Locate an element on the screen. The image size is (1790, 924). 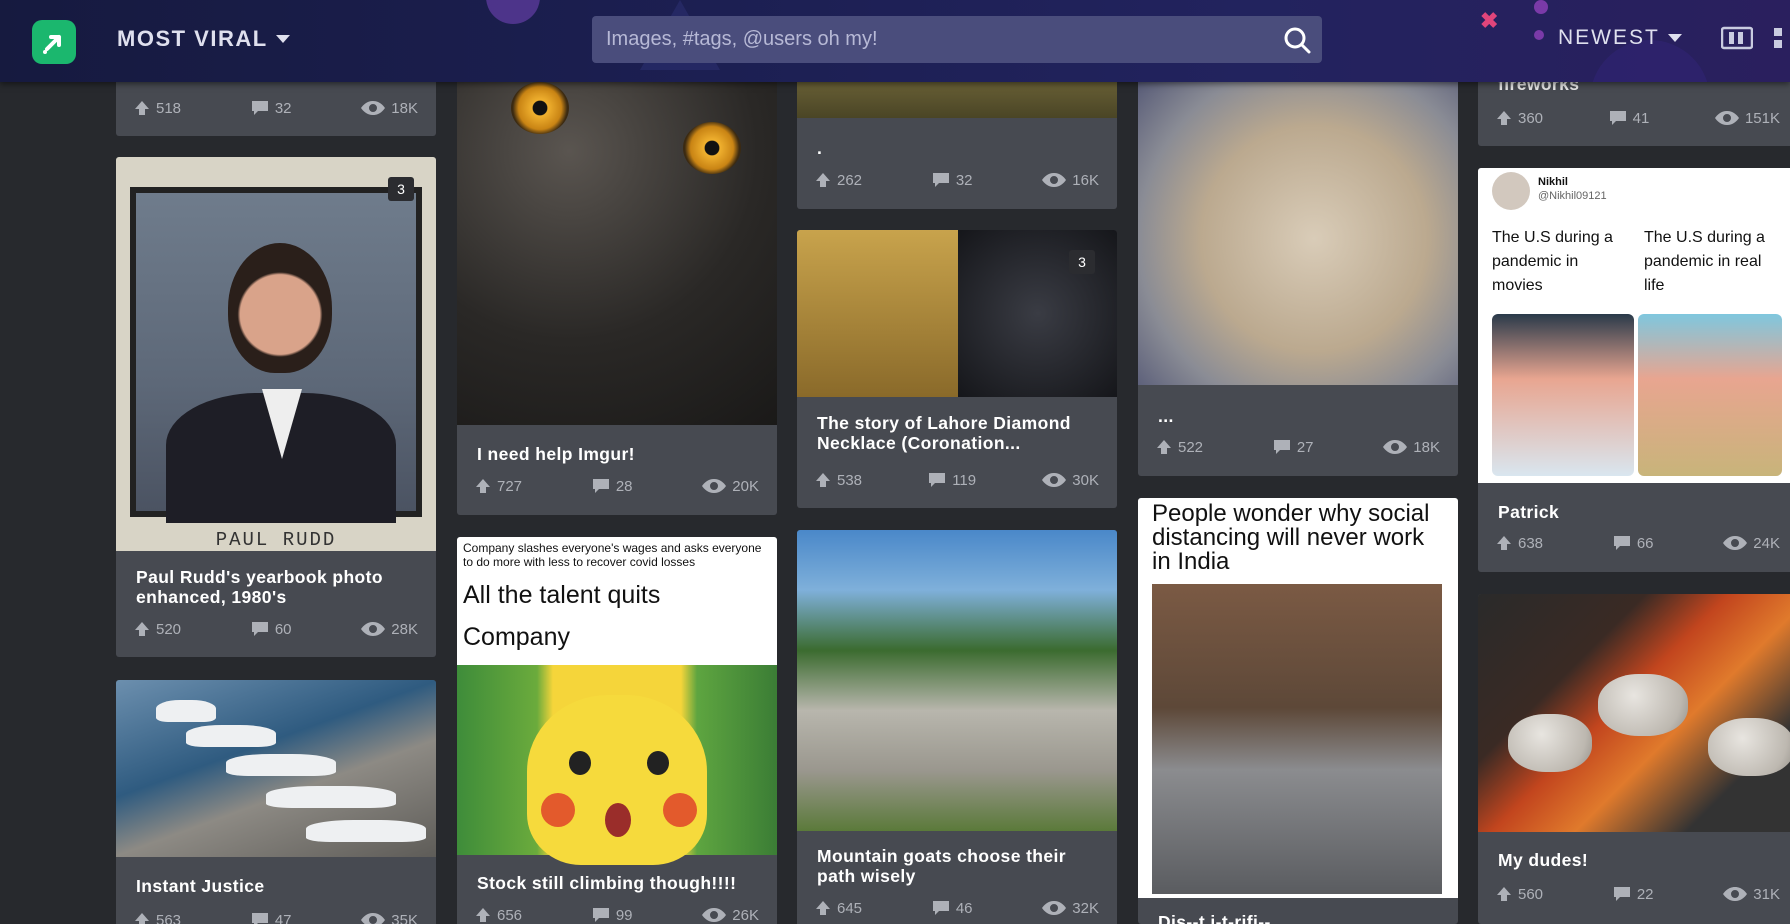
post-stats: 560 22 31K is located at coordinates (1638, 894).